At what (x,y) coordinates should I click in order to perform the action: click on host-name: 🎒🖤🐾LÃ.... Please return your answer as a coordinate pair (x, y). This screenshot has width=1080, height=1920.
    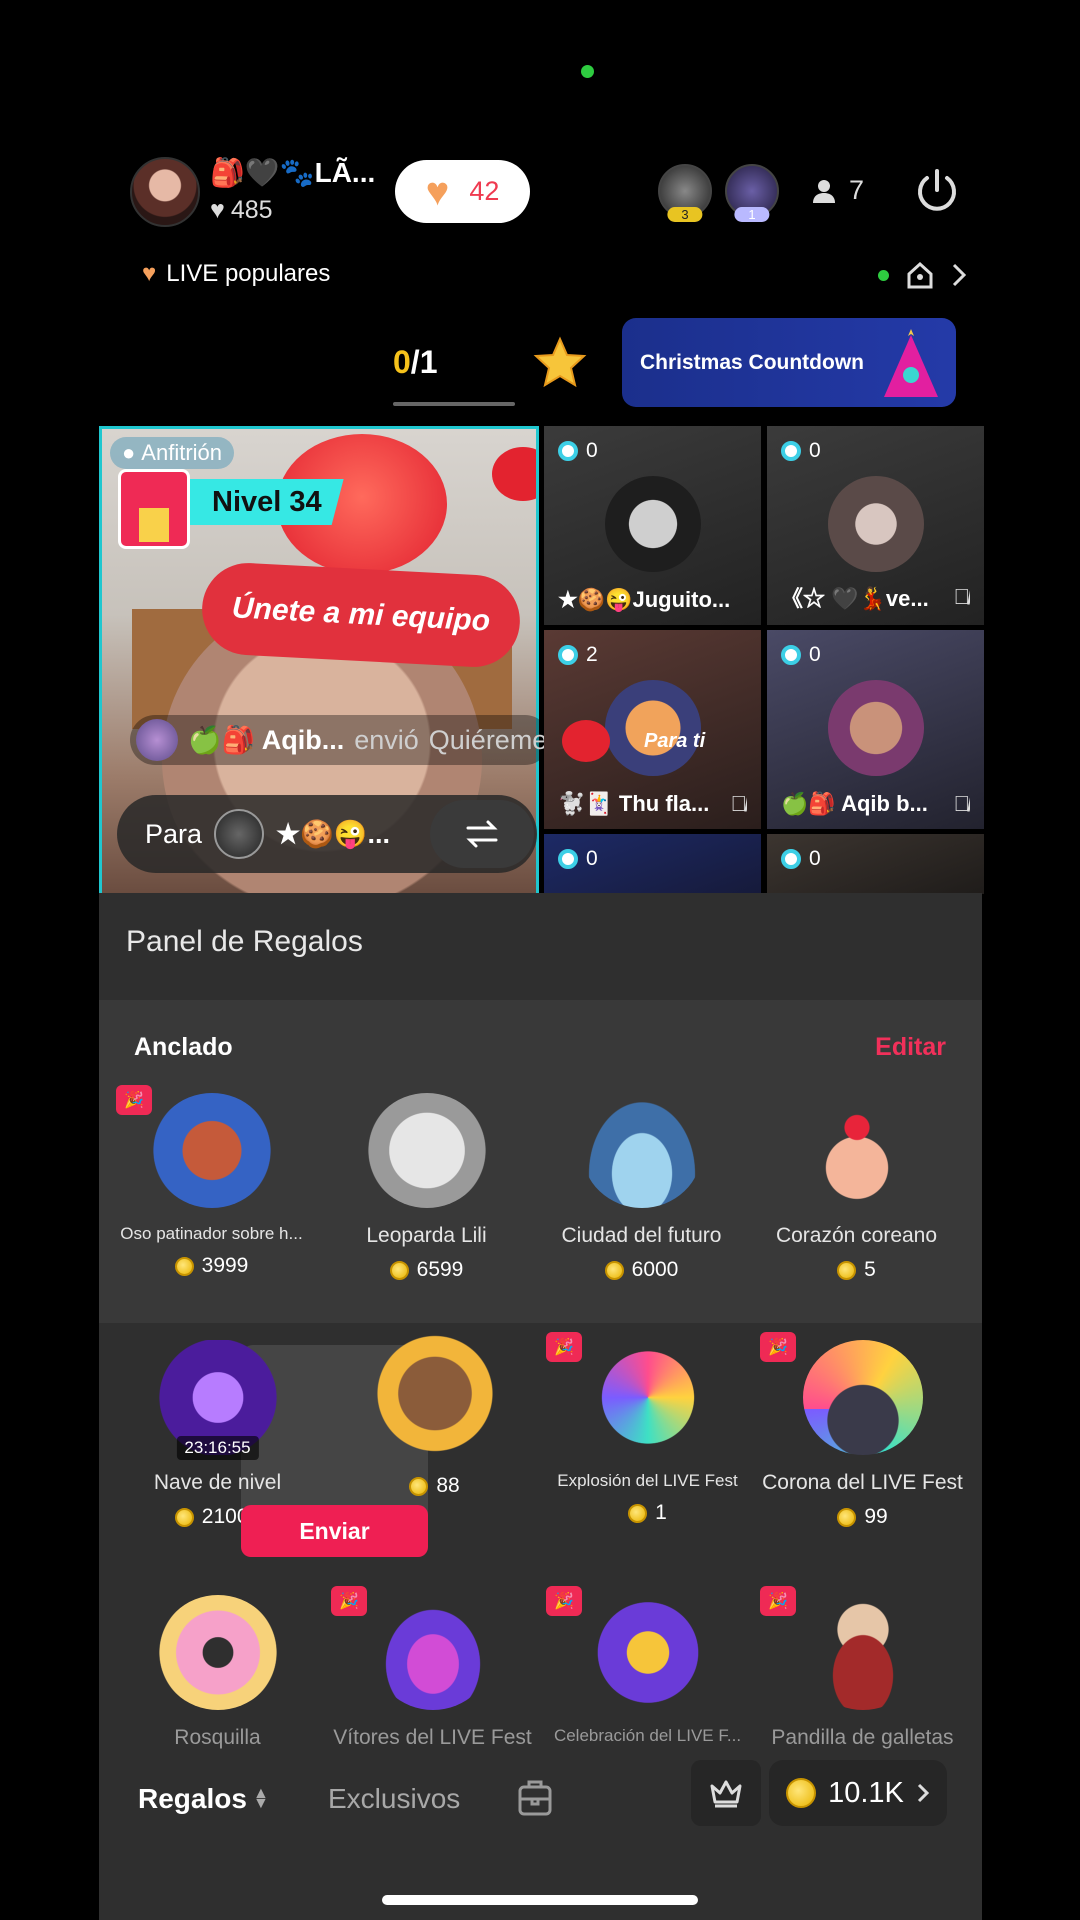
    Looking at the image, I should click on (292, 172).